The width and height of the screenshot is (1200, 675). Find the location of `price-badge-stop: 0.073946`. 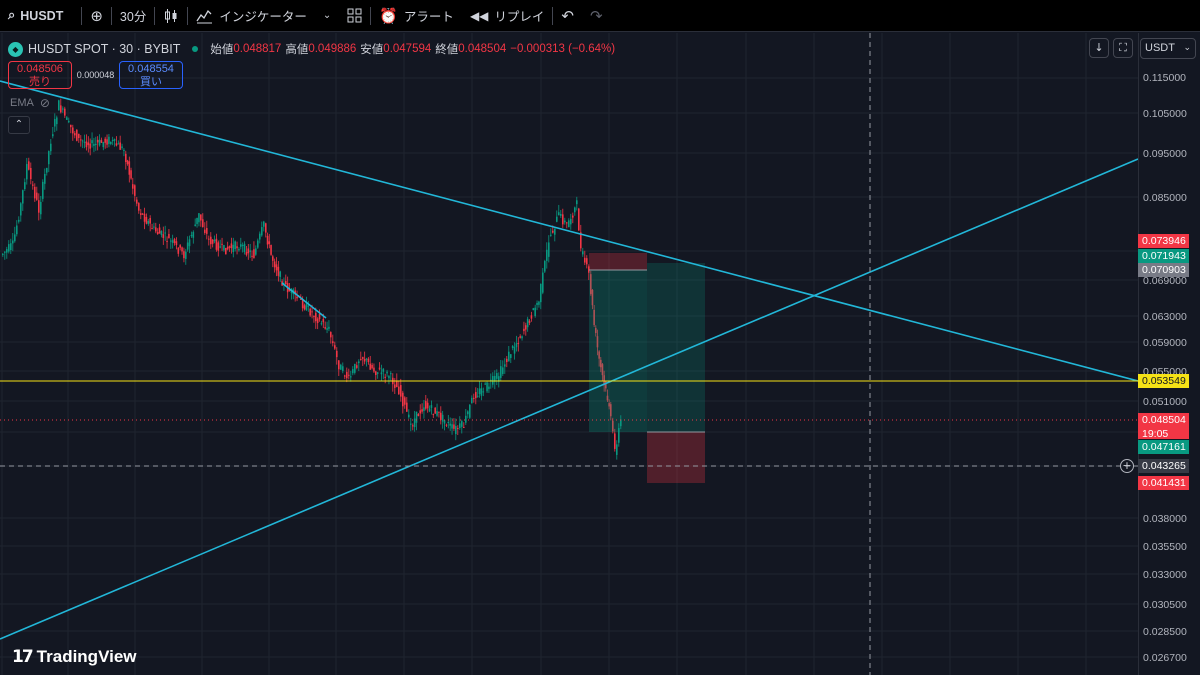

price-badge-stop: 0.073946 is located at coordinates (1163, 241).